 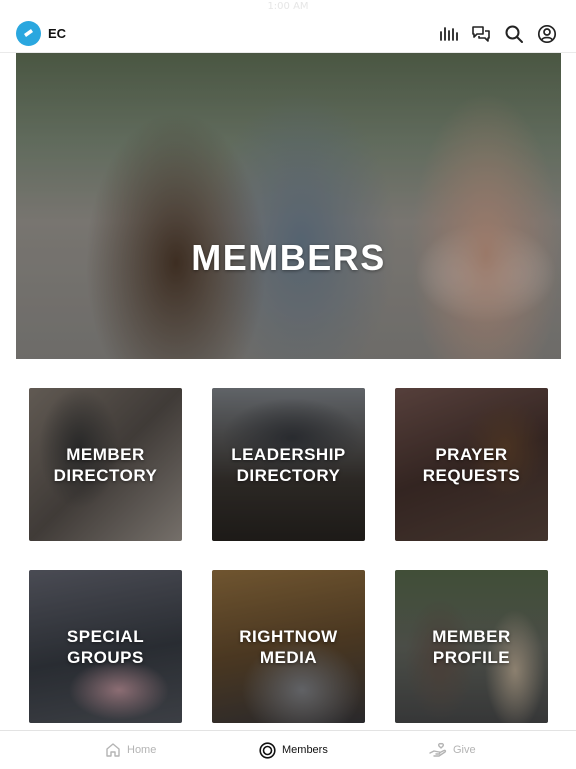 I want to click on search-icon, so click(x=514, y=34).